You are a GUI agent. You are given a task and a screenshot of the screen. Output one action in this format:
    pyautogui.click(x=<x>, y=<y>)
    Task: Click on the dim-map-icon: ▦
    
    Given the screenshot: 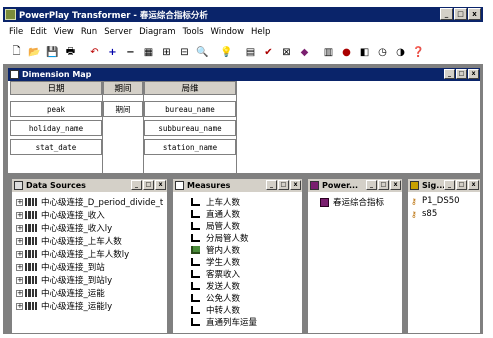 What is the action you would take?
    pyautogui.click(x=148, y=52)
    